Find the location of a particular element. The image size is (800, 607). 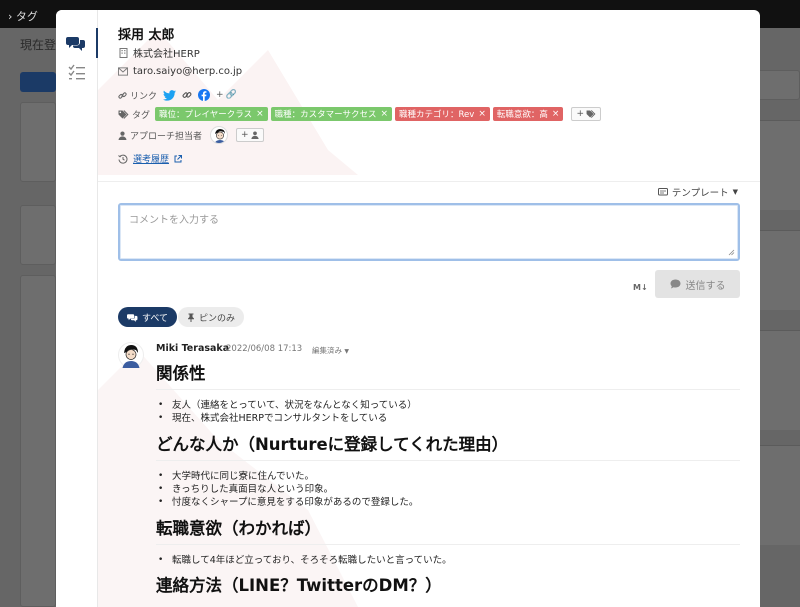

approach-row: アプローチ担当者 + is located at coordinates (191, 135).